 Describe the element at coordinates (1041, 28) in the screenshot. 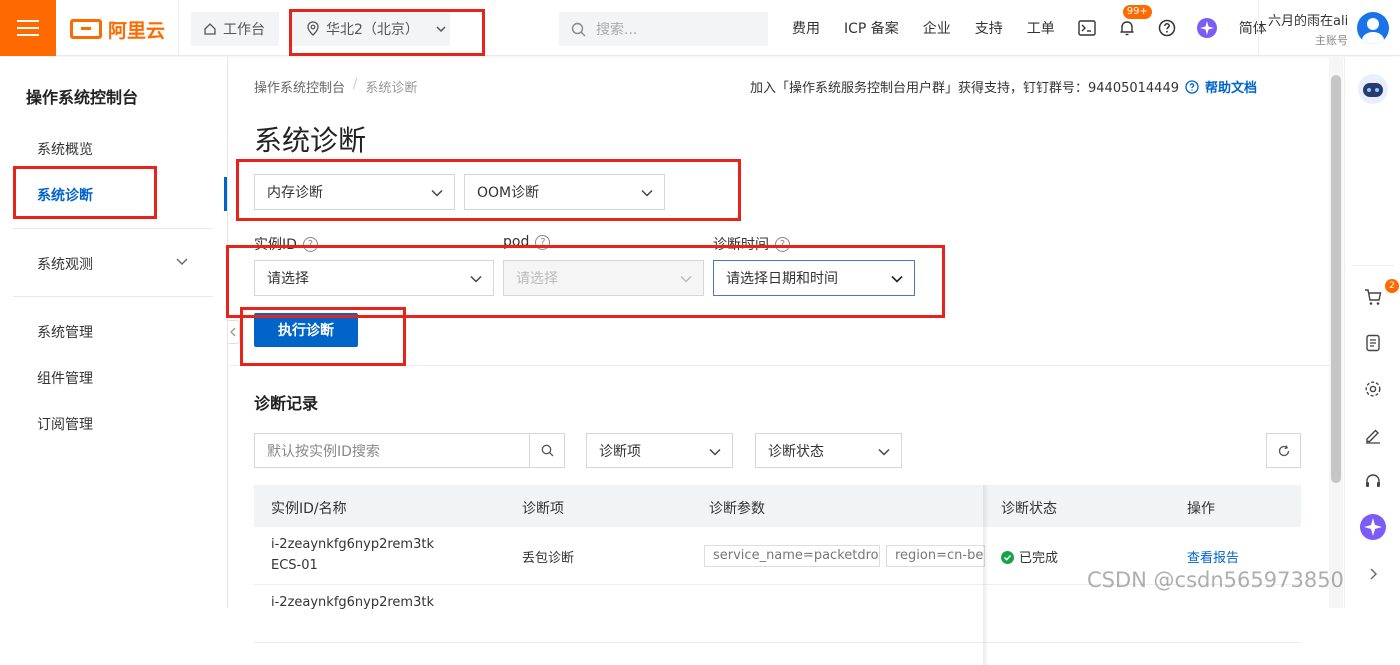

I see `nav-link-ticket: 工单` at that location.